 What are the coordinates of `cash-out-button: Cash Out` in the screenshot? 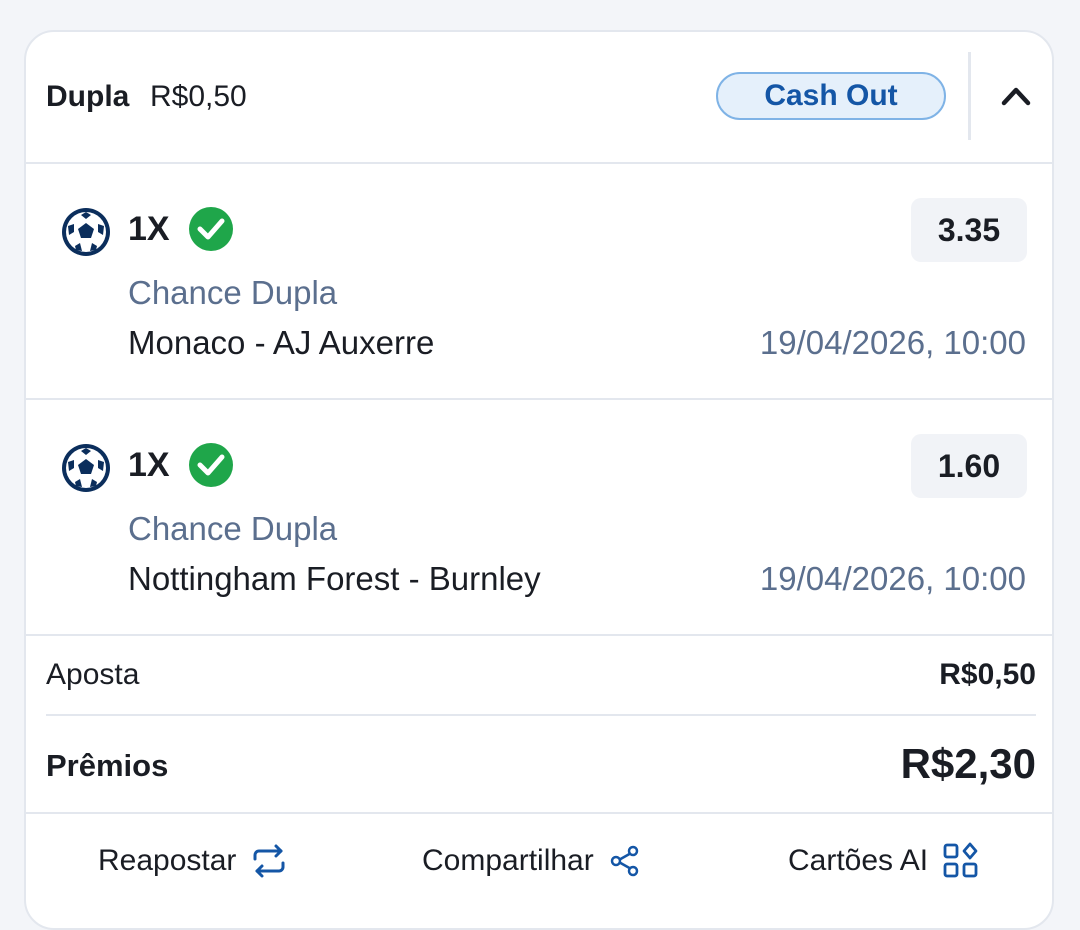 It's located at (831, 96).